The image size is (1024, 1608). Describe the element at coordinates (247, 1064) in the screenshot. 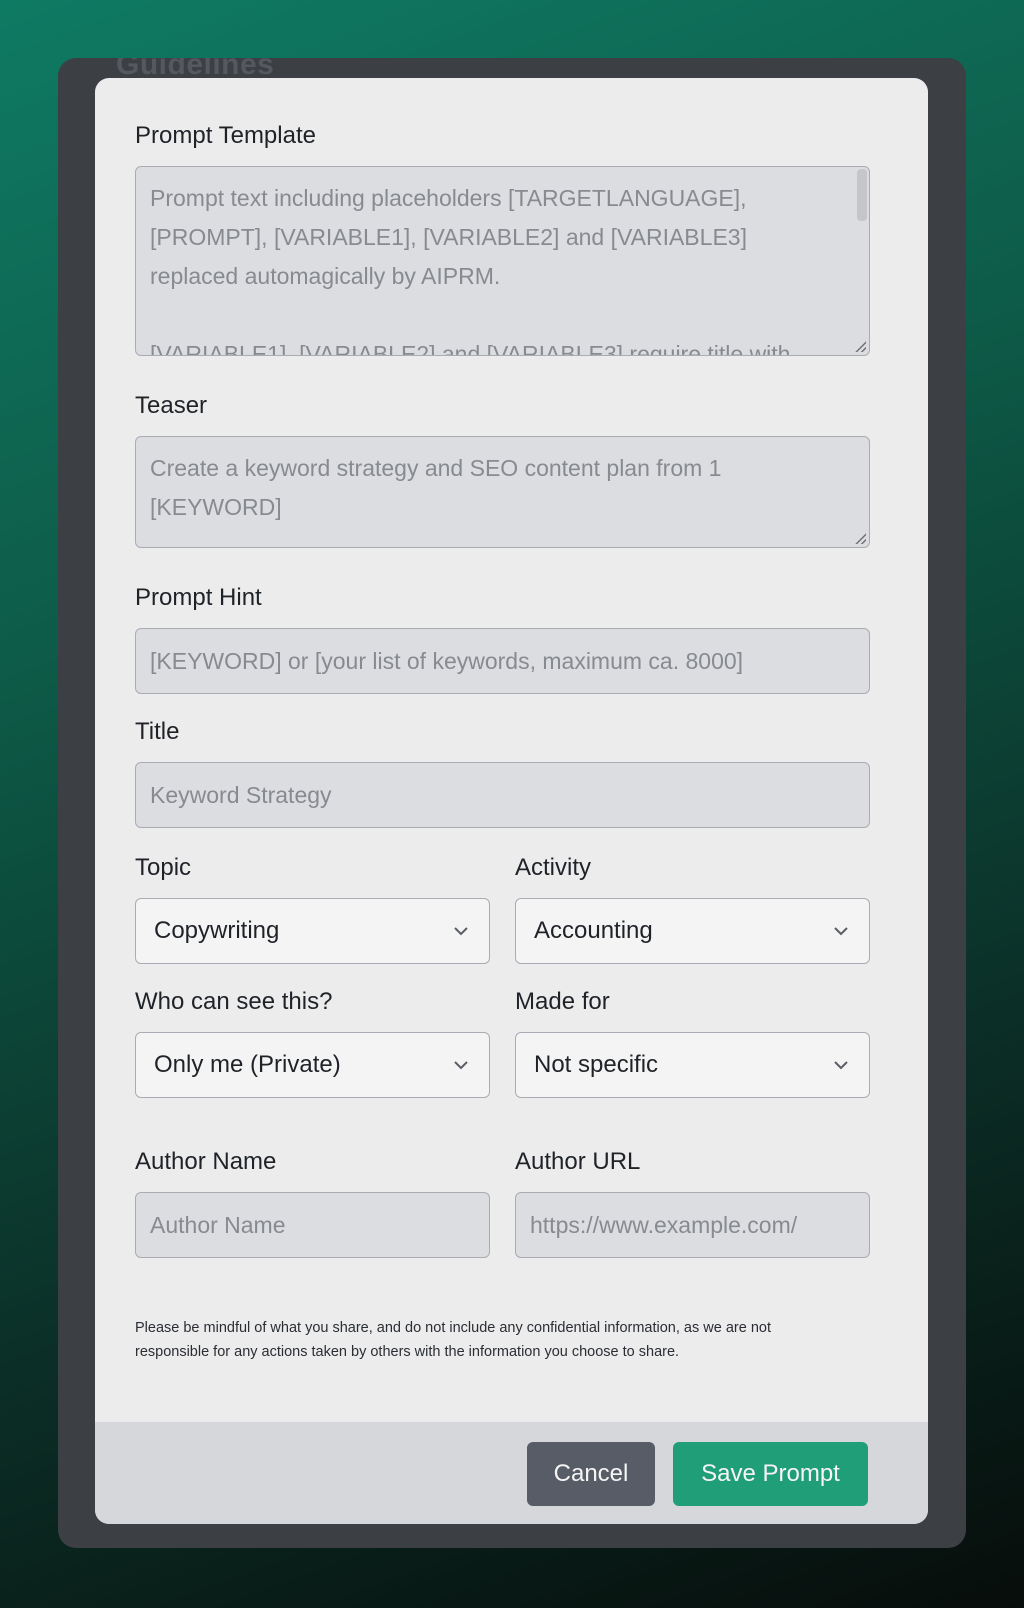

I see `visibility-selected-value: Only me (Private)` at that location.